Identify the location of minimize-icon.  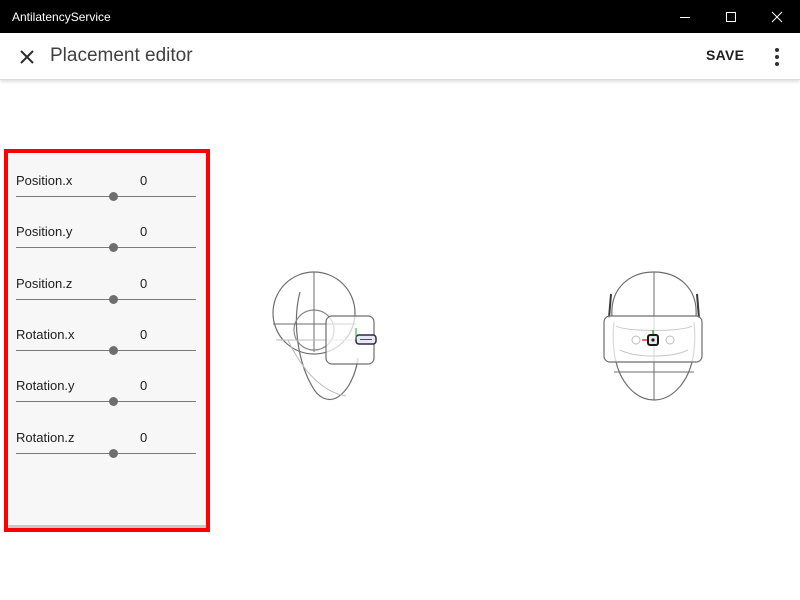
(685, 17).